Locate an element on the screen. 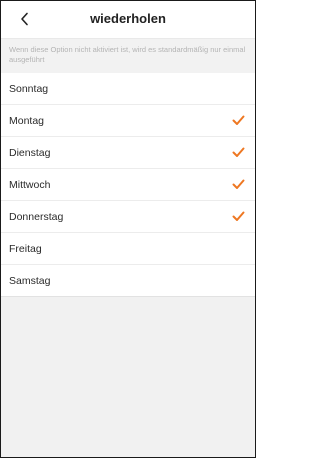 The height and width of the screenshot is (458, 320). day-label: Mittwoch is located at coordinates (30, 184).